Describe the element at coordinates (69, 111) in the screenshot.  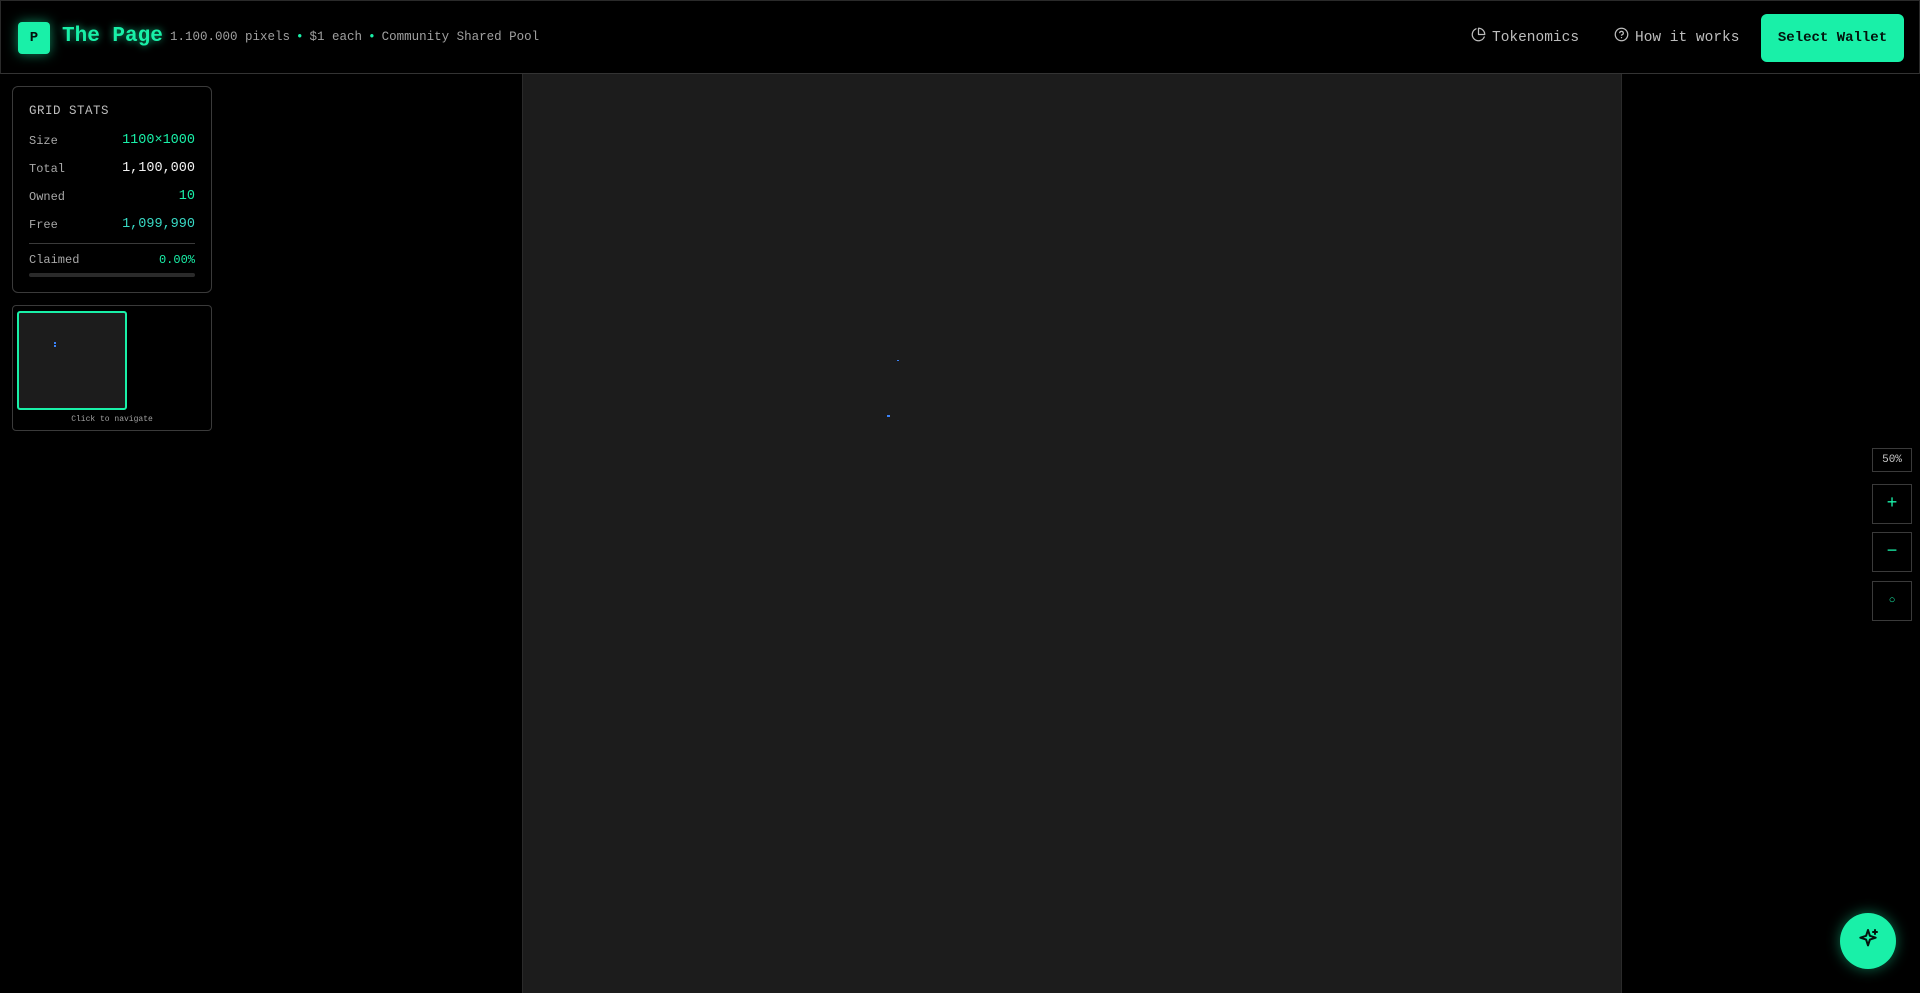
I see `grid-stats-title: GRID STATS` at that location.